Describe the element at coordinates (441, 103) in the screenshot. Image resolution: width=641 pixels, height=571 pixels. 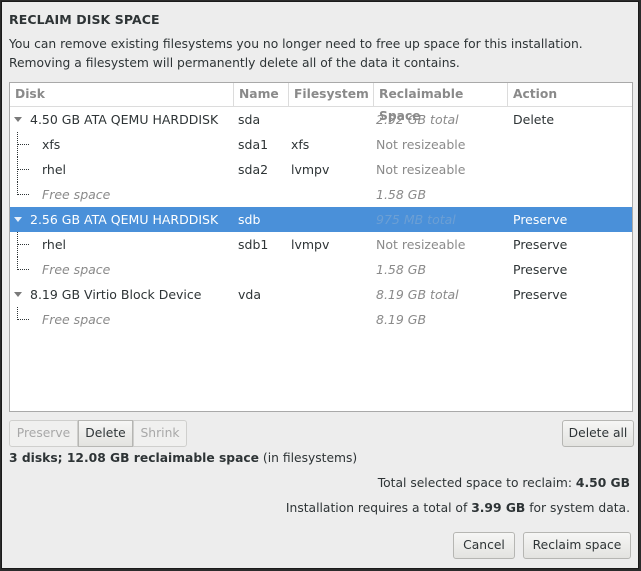
I see `column-header-reclaimable-space: Reclaimable Space` at that location.